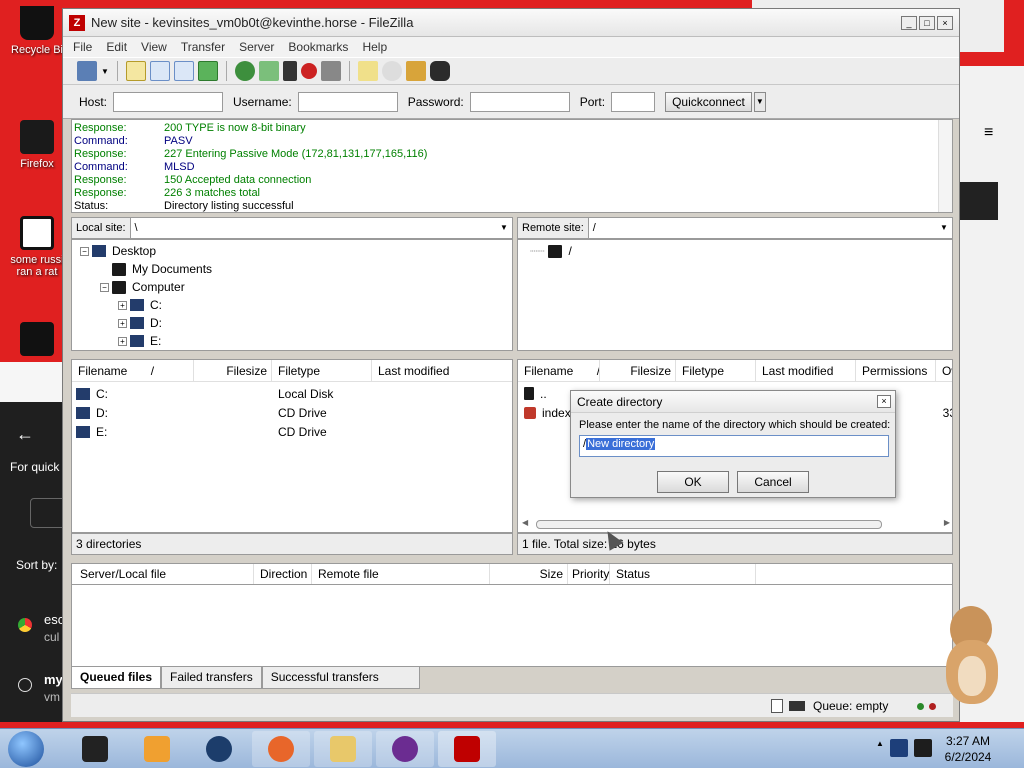 The width and height of the screenshot is (1024, 768). I want to click on menu-file: File, so click(82, 47).